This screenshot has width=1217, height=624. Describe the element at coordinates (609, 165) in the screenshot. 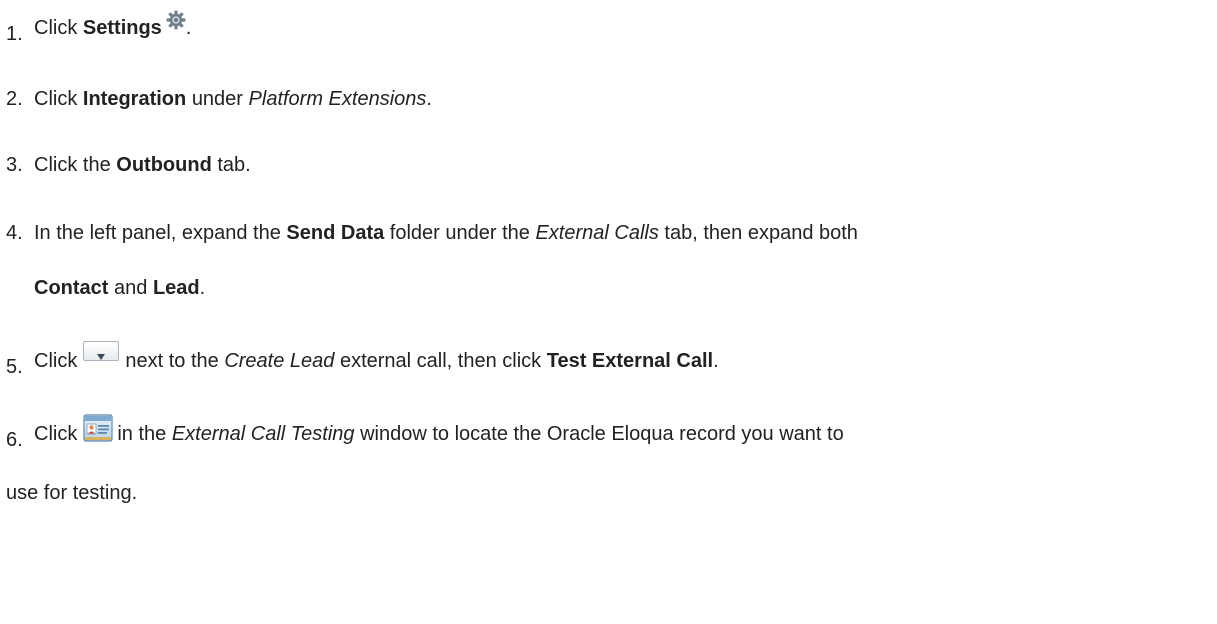

I see `step-3: 3. Click the Outbound tab.` at that location.